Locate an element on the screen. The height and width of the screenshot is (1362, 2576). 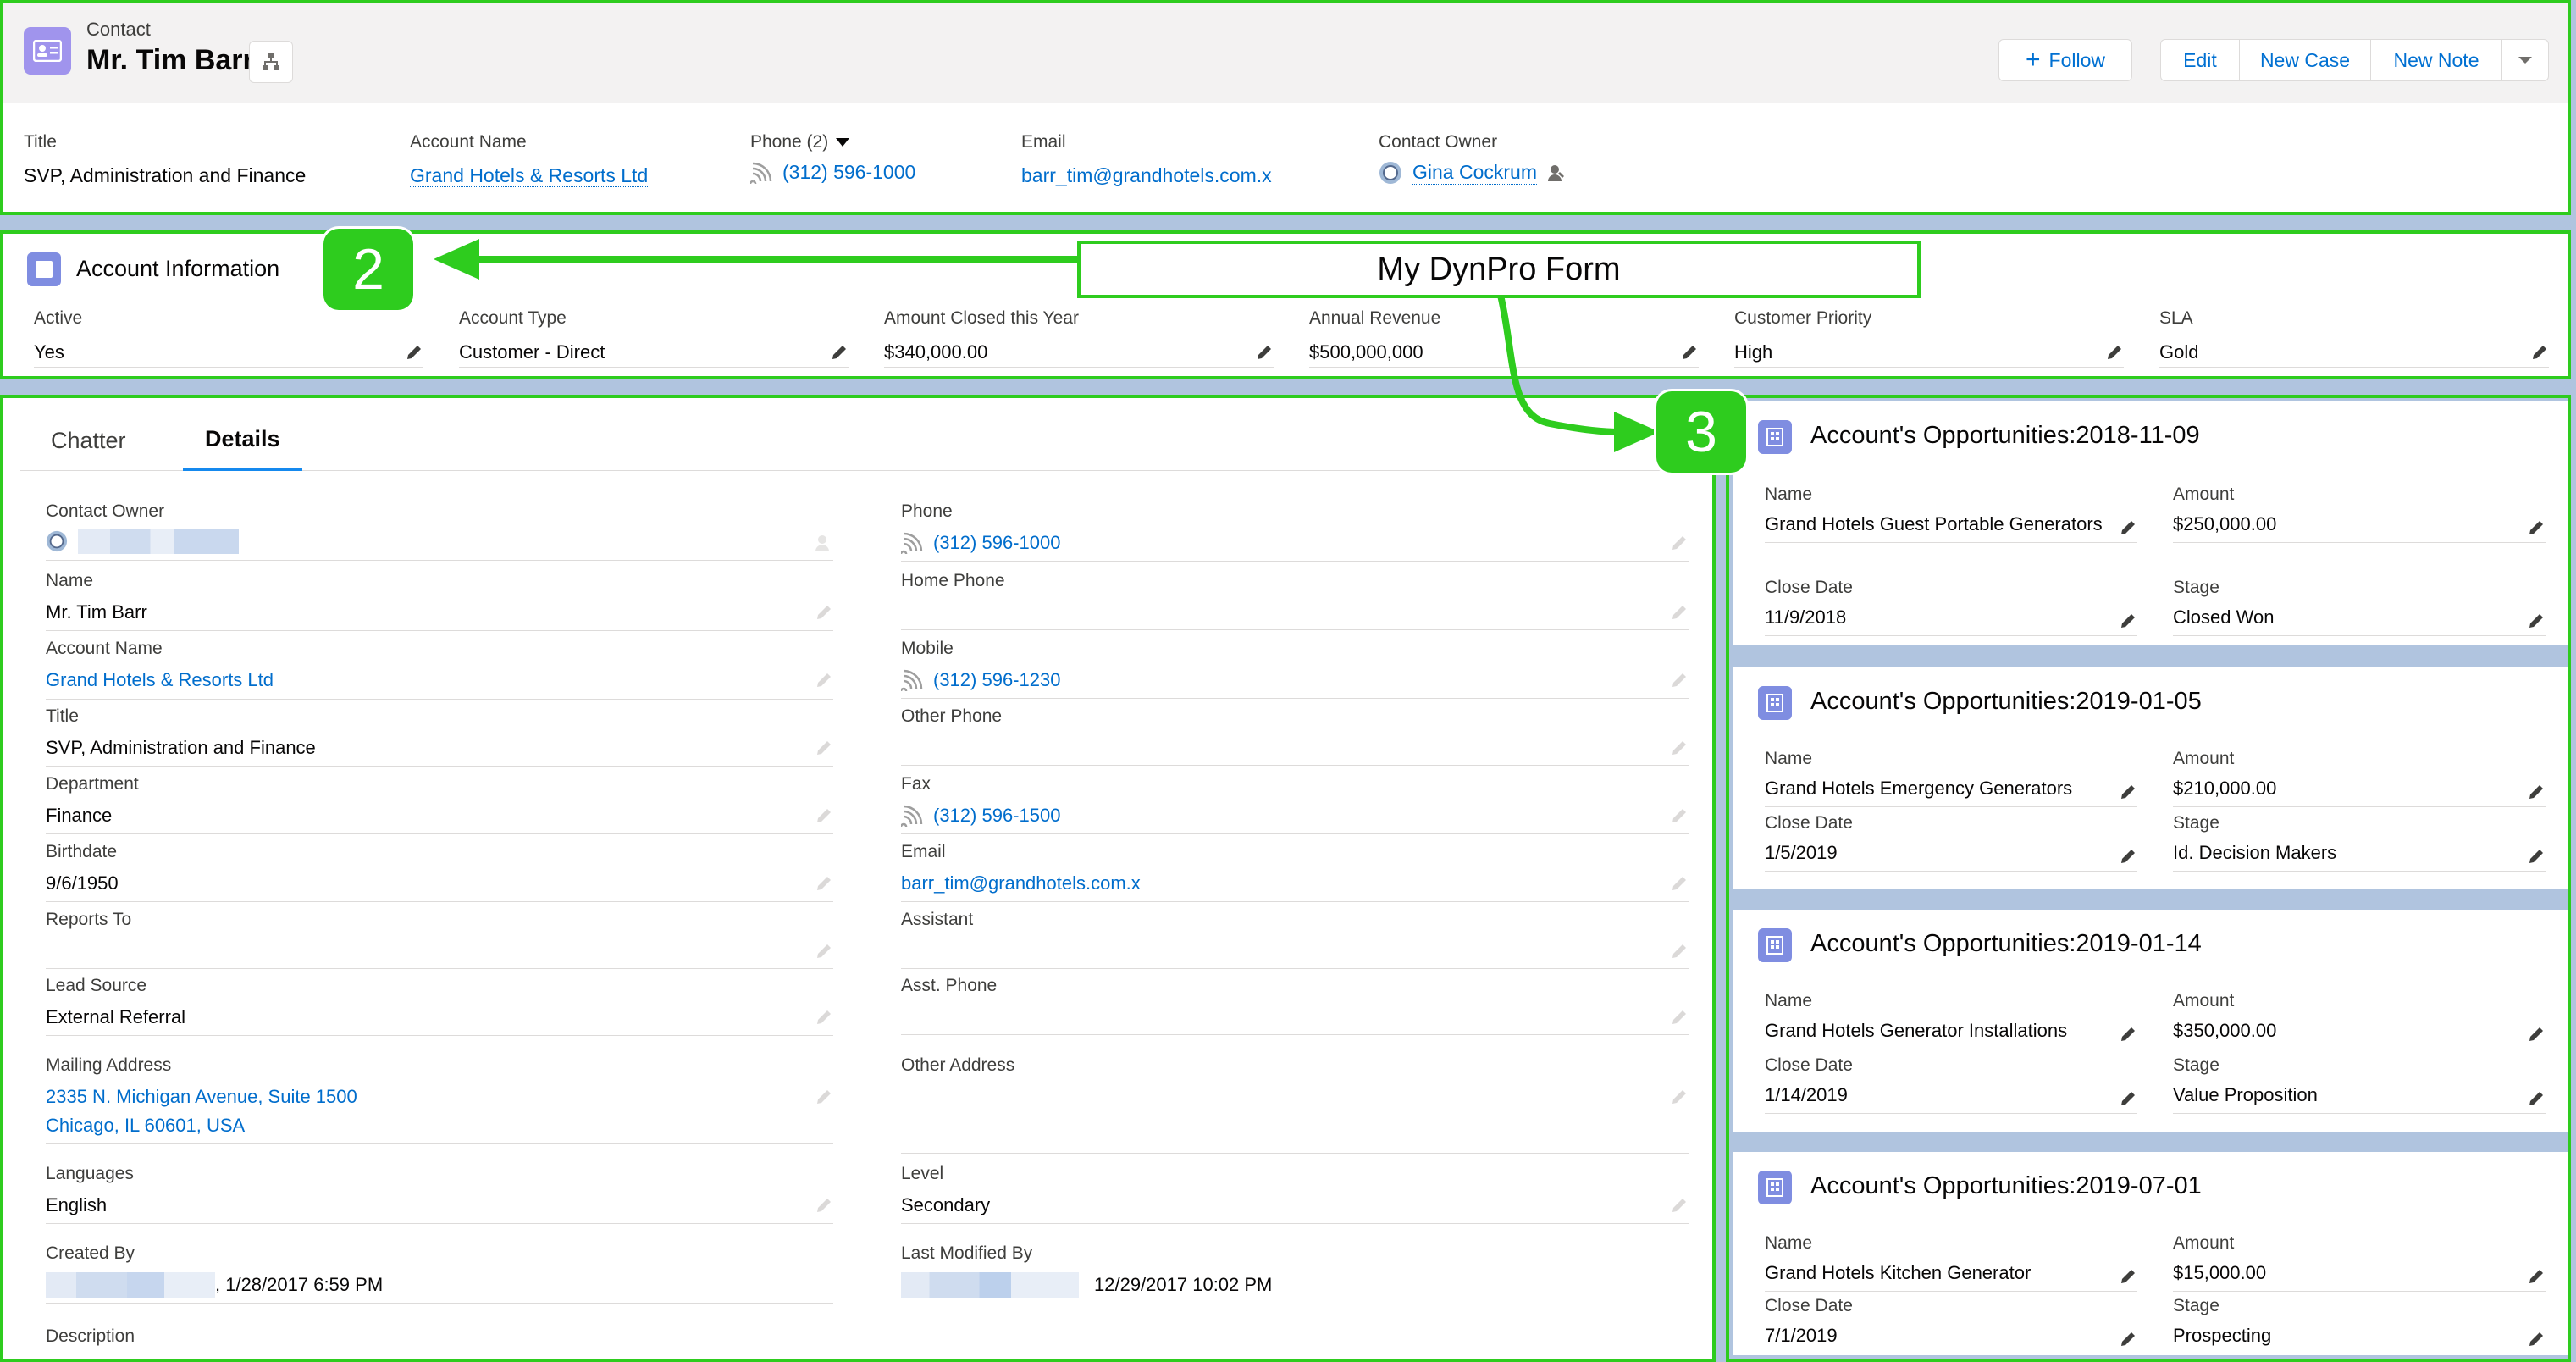
mobile-link: (312) 596-1230 is located at coordinates (996, 680).